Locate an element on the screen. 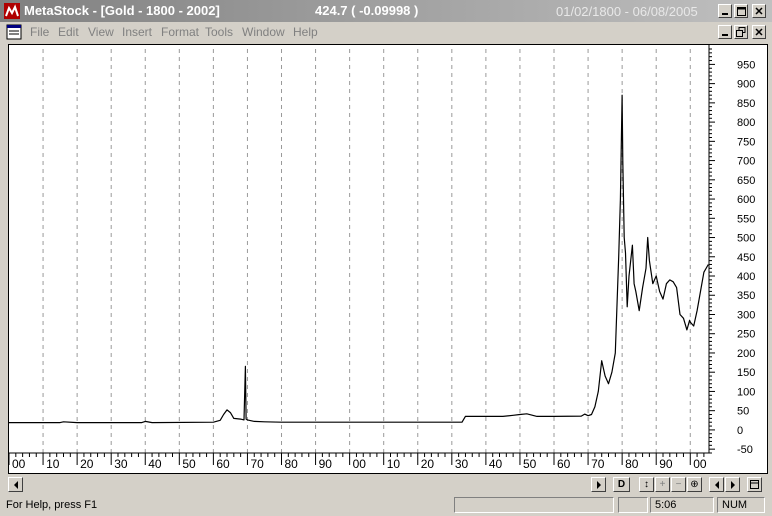  y-tick-label: 300 is located at coordinates (746, 315).